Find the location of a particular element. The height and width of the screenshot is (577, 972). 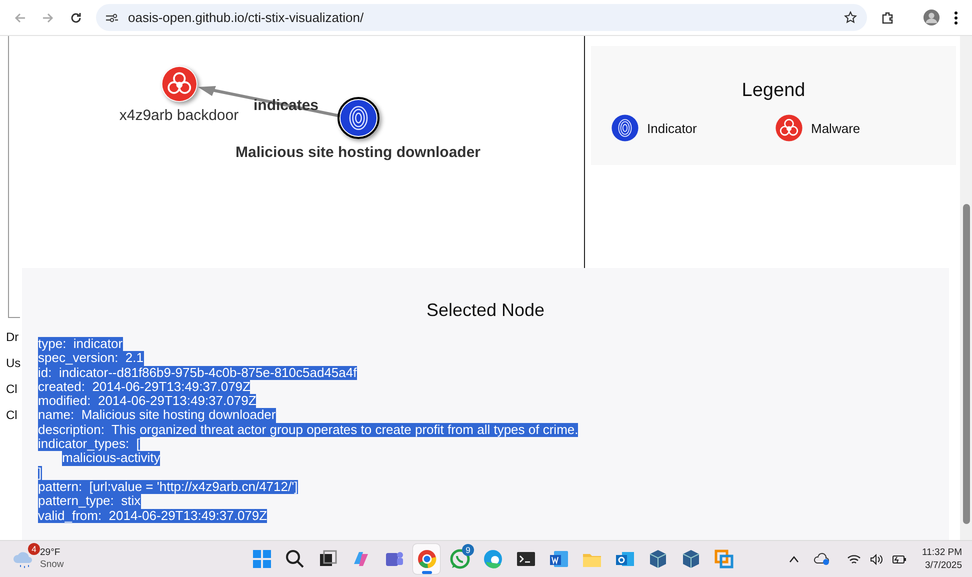

legend-title: Legend is located at coordinates (774, 91).